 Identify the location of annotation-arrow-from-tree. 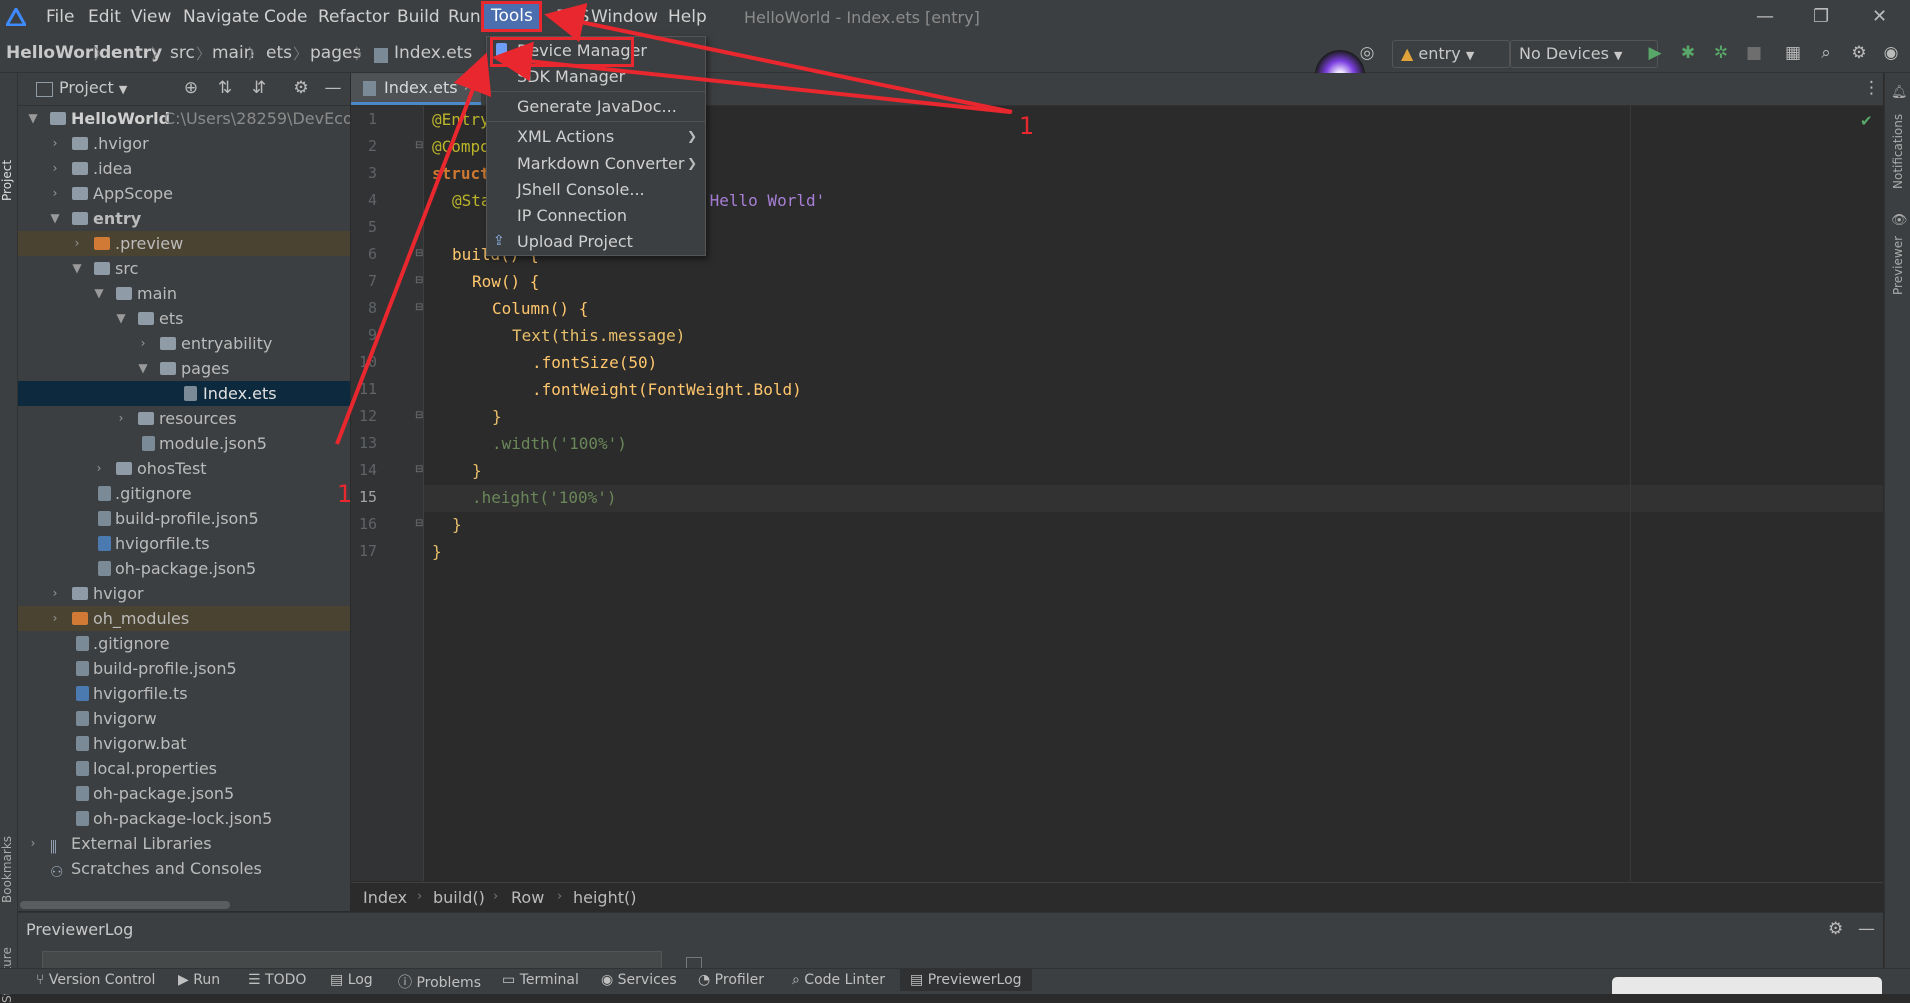
(413, 248).